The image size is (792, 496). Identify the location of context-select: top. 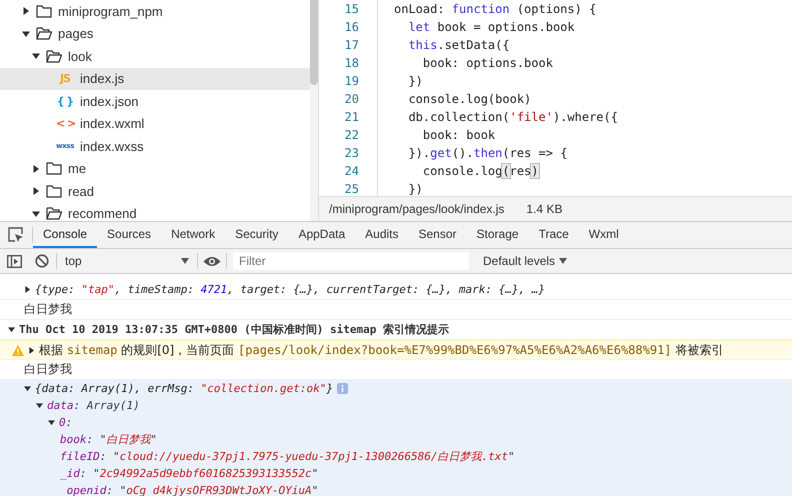
(127, 261).